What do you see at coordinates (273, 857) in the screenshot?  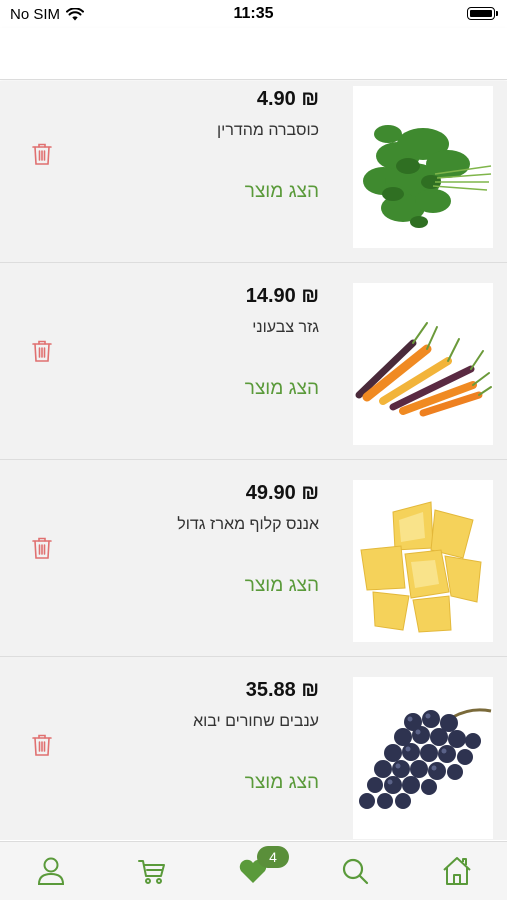 I see `favorites-count-badge: 4` at bounding box center [273, 857].